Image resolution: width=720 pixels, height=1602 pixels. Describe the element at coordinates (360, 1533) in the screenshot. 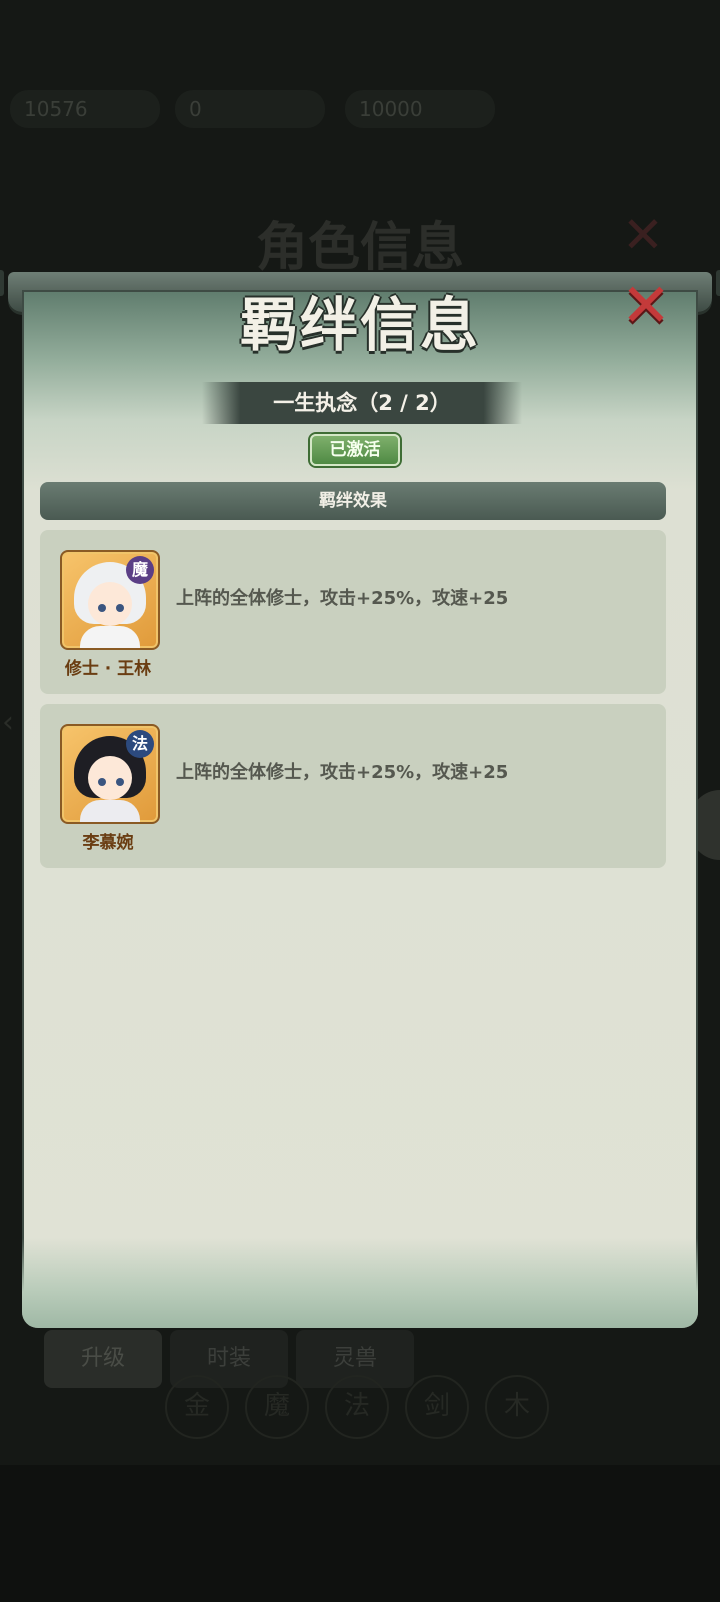

I see `background-bottom-nav` at that location.